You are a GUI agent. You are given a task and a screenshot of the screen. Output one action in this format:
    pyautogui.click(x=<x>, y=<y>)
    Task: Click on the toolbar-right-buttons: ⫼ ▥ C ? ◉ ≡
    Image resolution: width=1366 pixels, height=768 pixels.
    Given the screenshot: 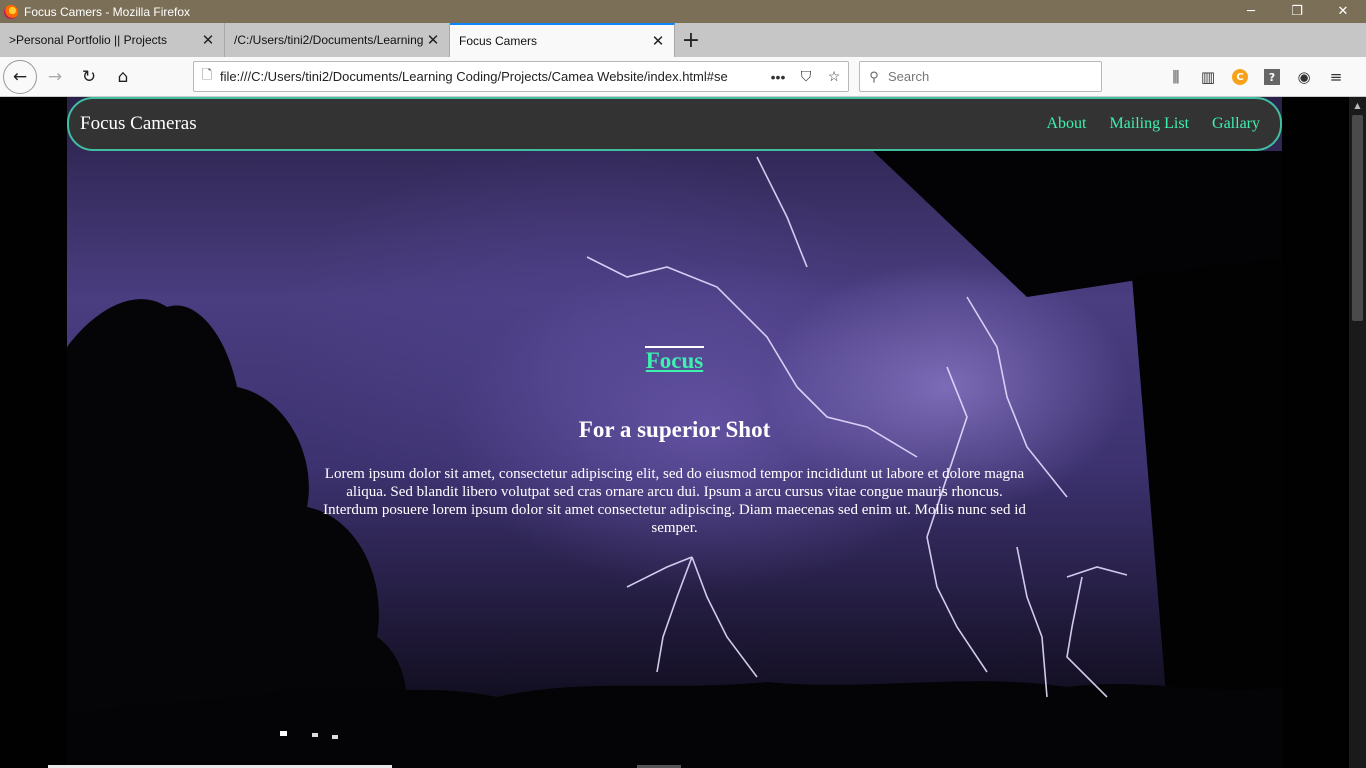 What is the action you would take?
    pyautogui.click(x=1256, y=77)
    